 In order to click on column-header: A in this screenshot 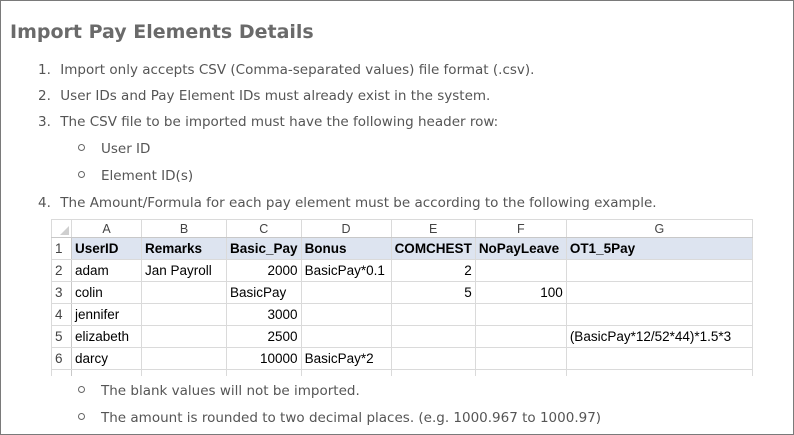, I will do `click(106, 228)`.